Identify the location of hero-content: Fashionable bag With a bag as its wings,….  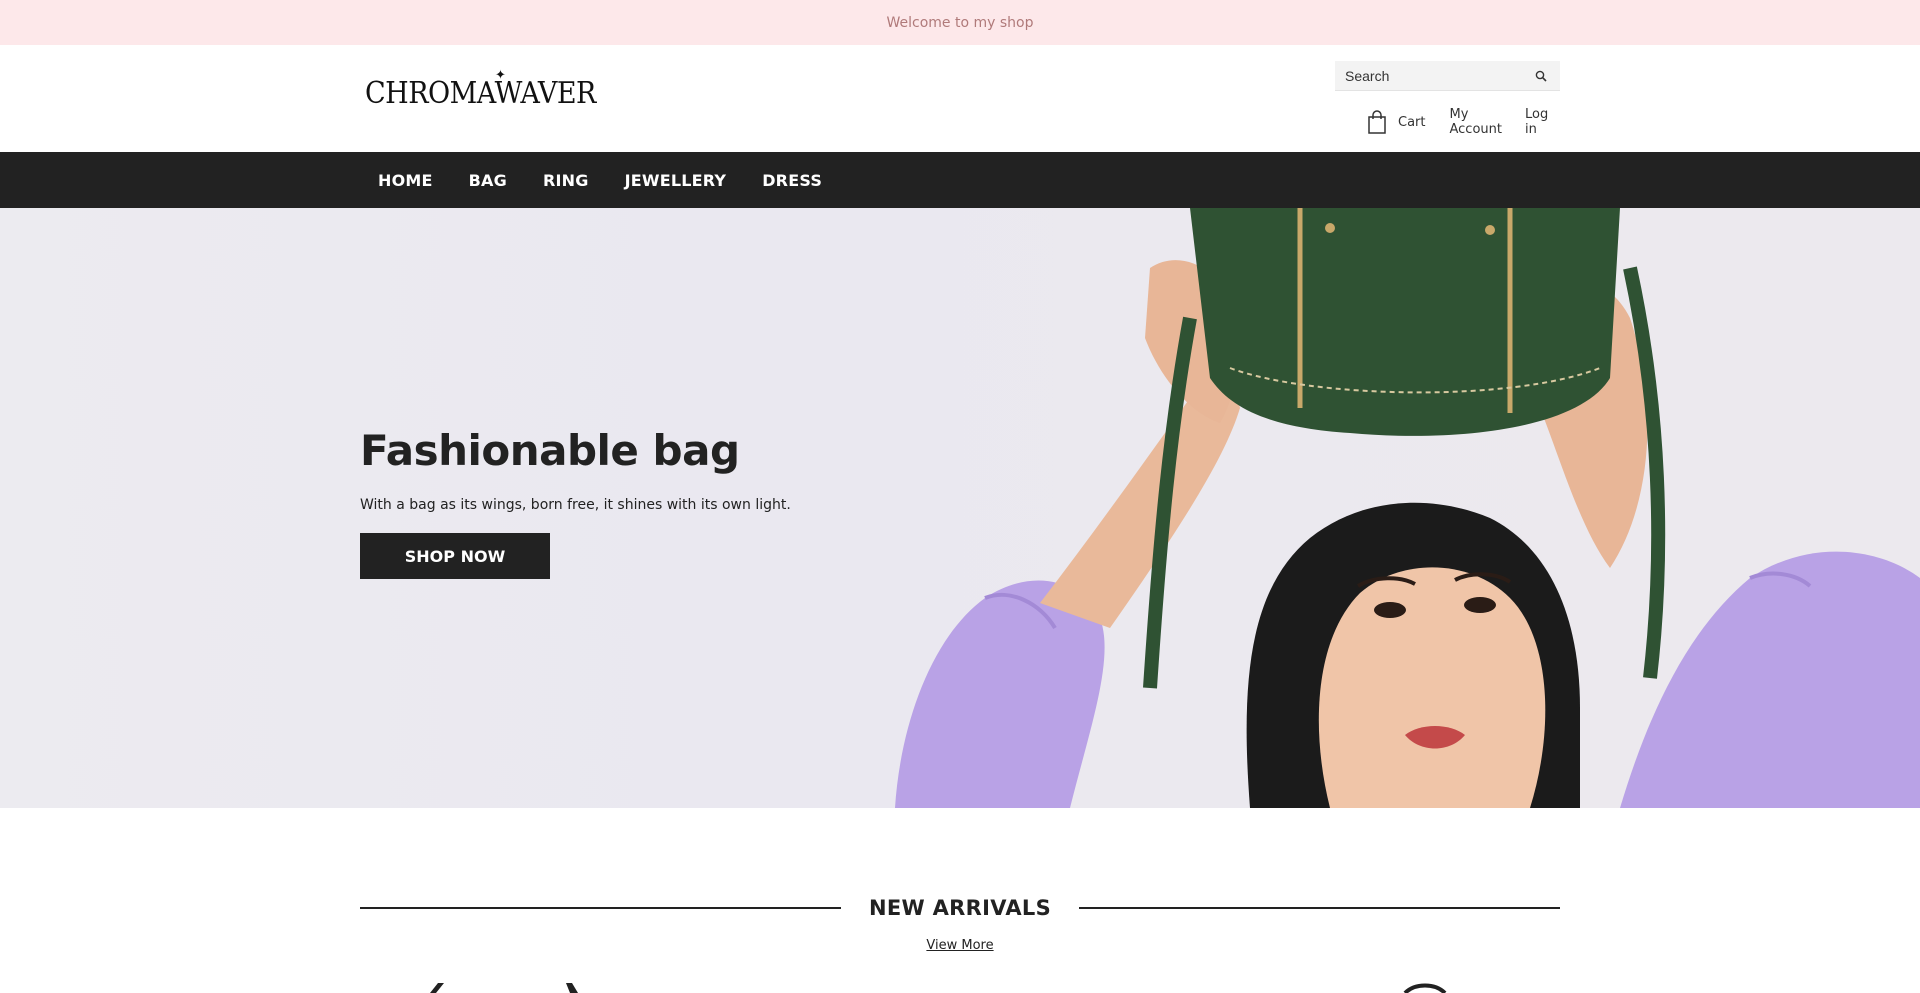
(575, 502).